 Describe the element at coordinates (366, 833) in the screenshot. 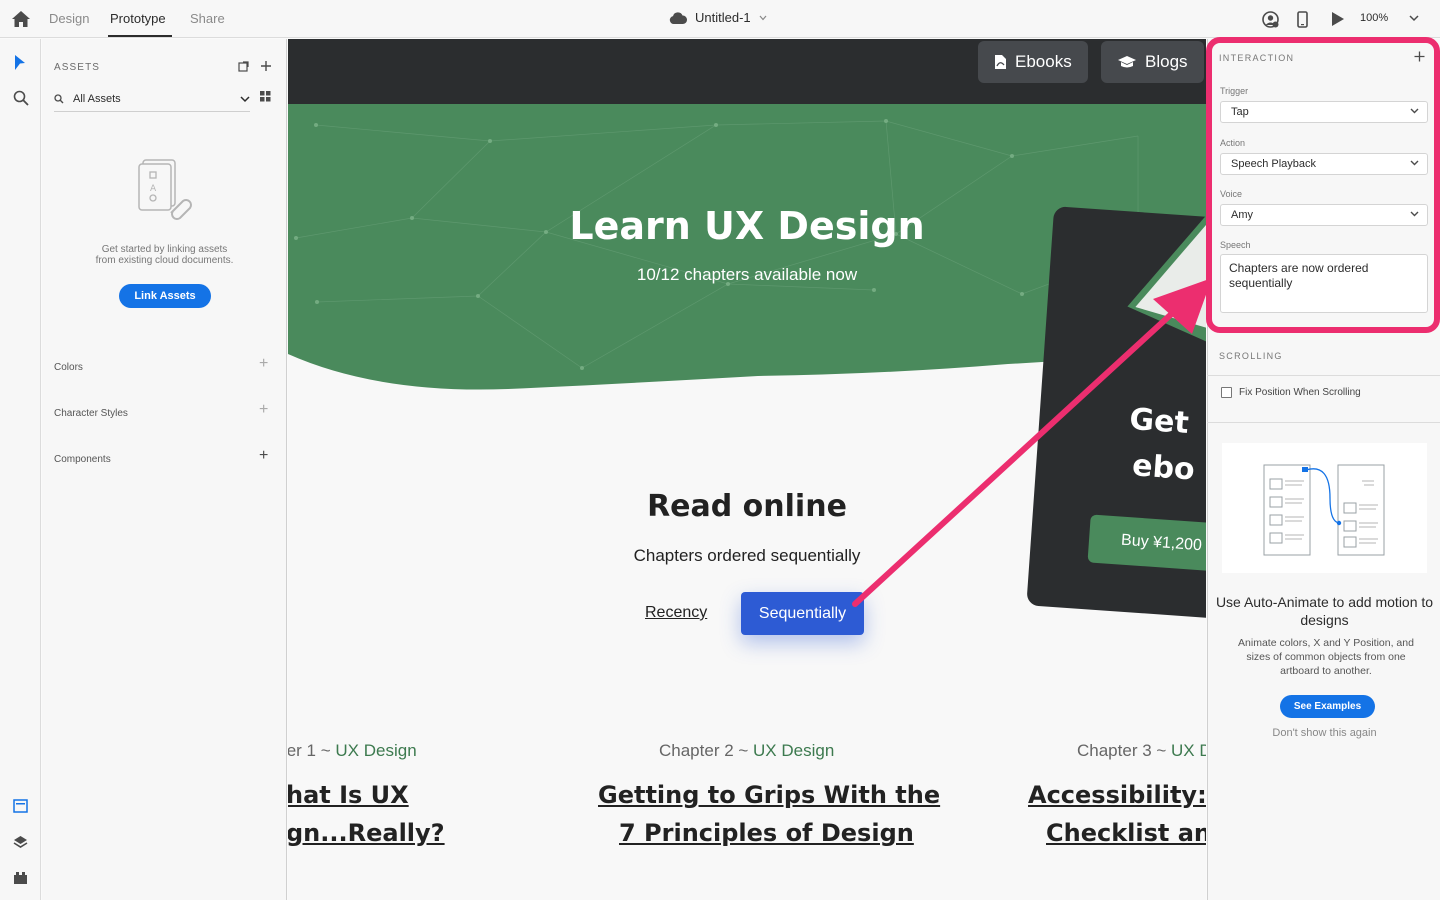

I see `chapter-1-title-line-2: gn...Really?` at that location.